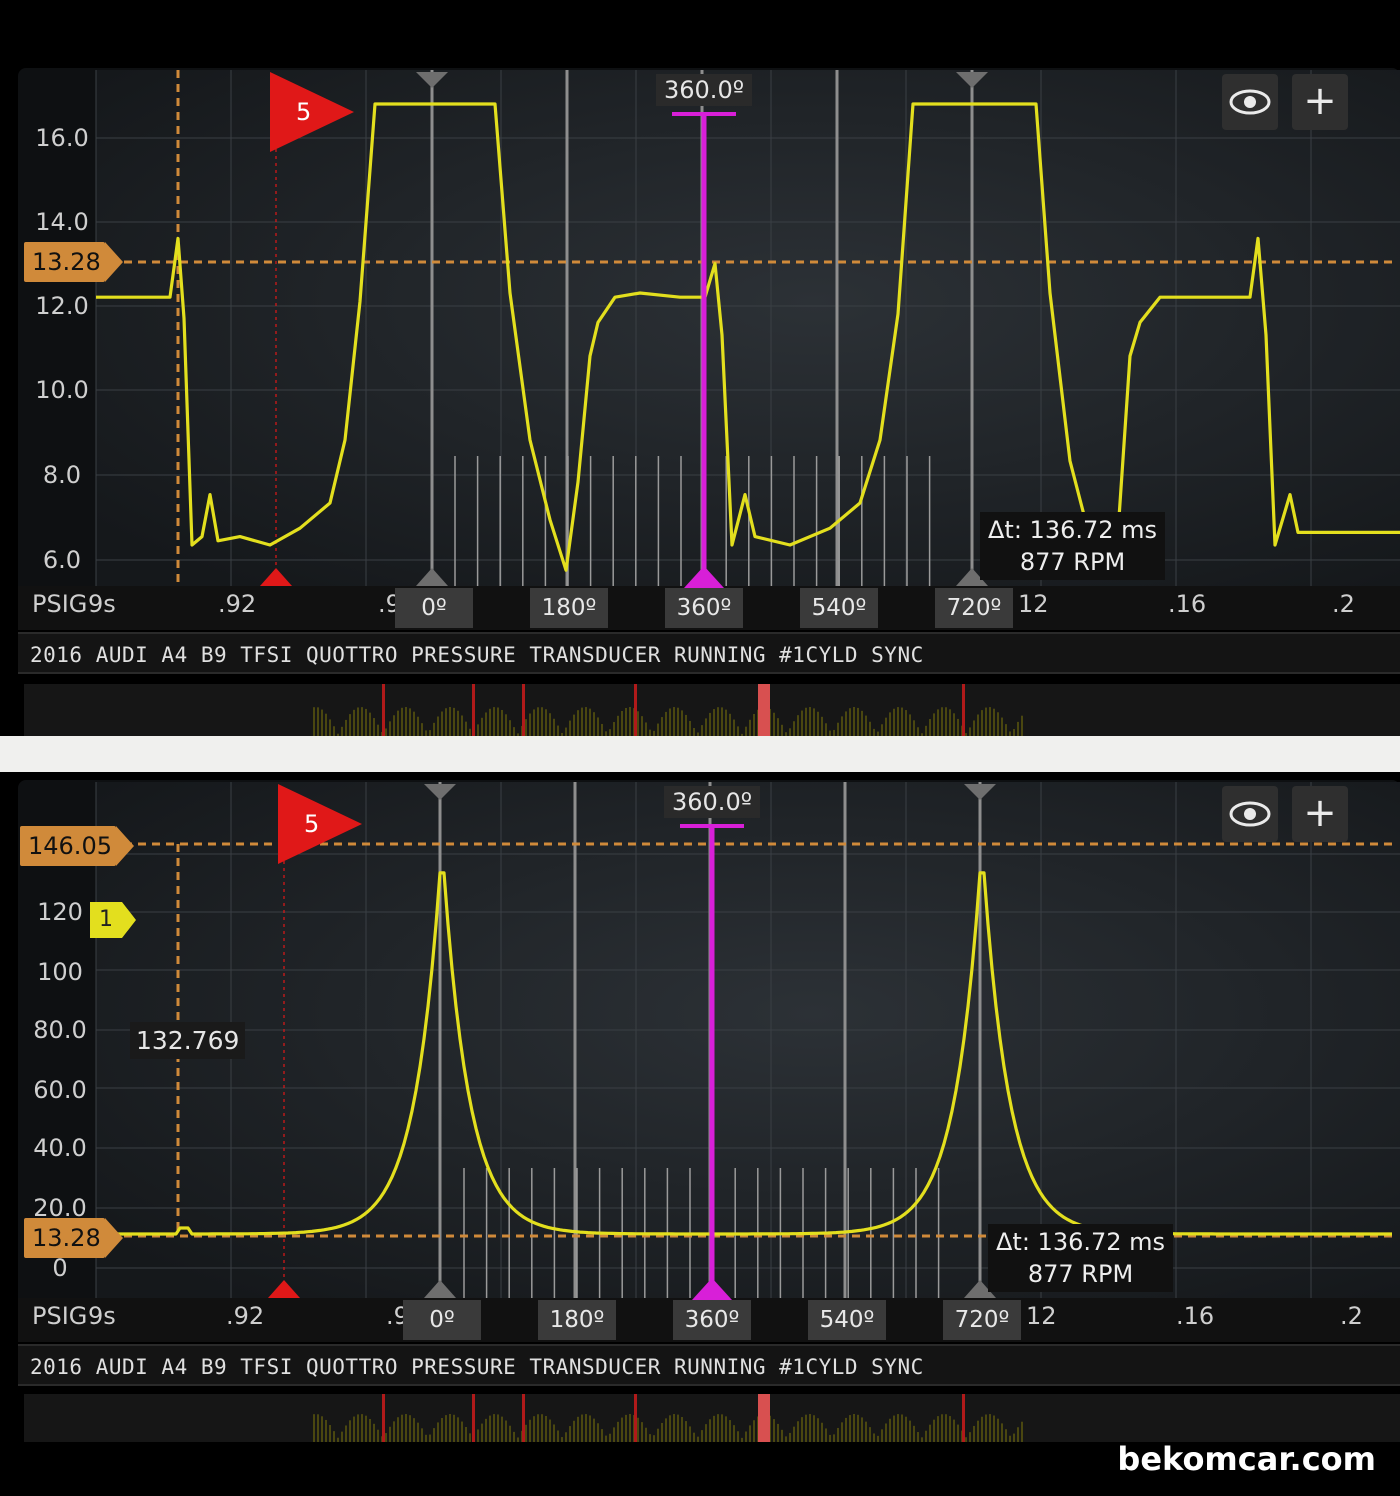 The width and height of the screenshot is (1400, 1496). Describe the element at coordinates (62, 138) in the screenshot. I see `y-label: 16.0` at that location.